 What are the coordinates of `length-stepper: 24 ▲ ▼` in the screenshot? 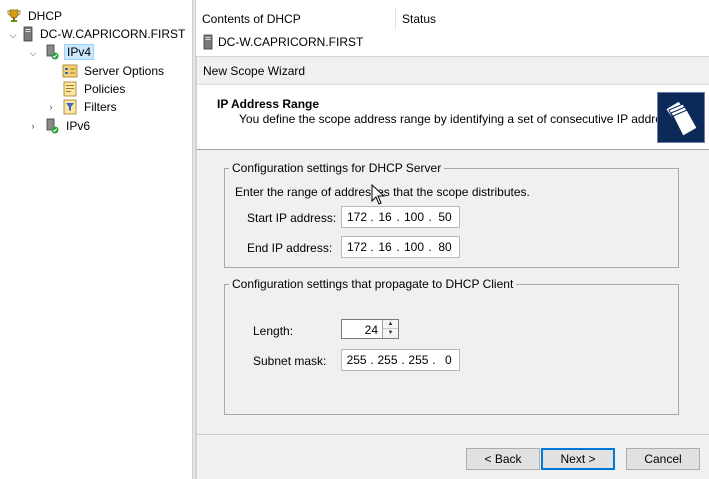 It's located at (370, 329).